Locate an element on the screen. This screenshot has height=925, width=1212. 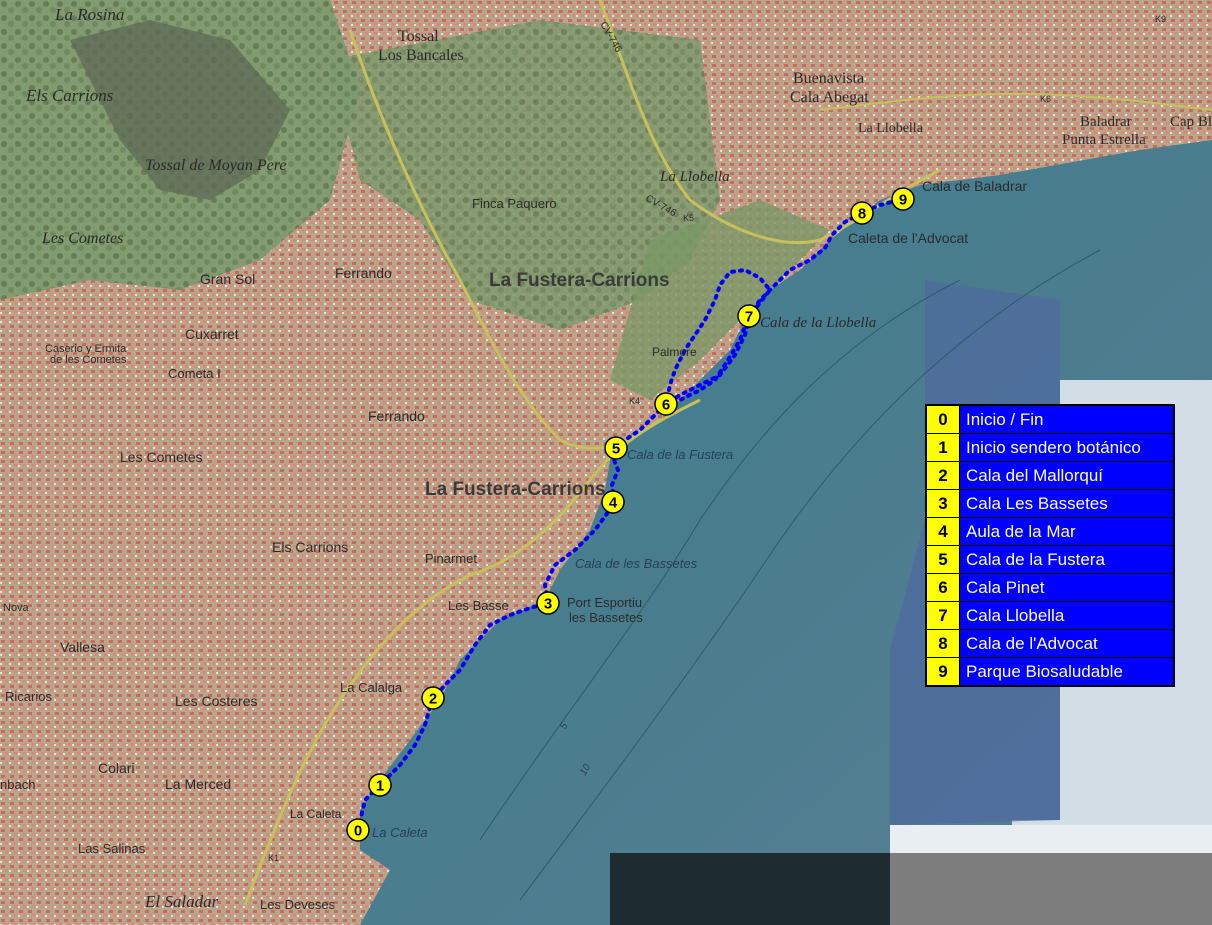
waypoint-number: 0 is located at coordinates (358, 831).